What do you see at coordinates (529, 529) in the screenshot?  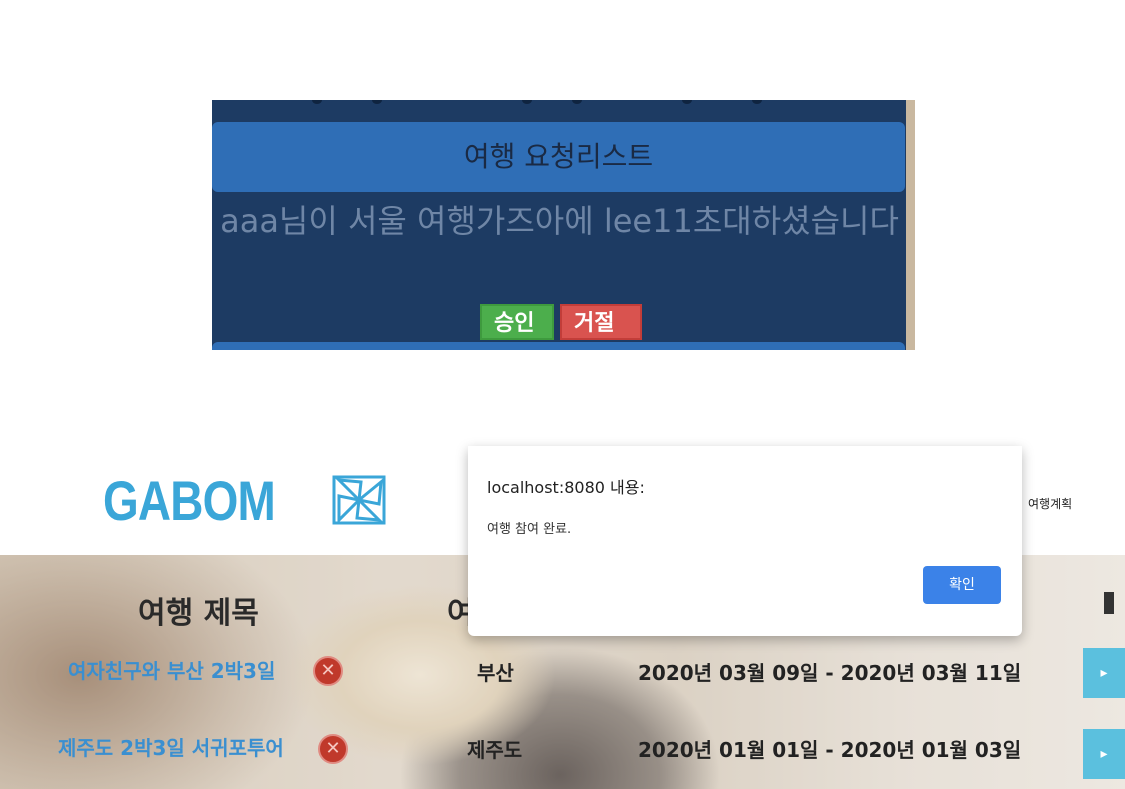 I see `dialog-message: 여행 참여 완료.` at bounding box center [529, 529].